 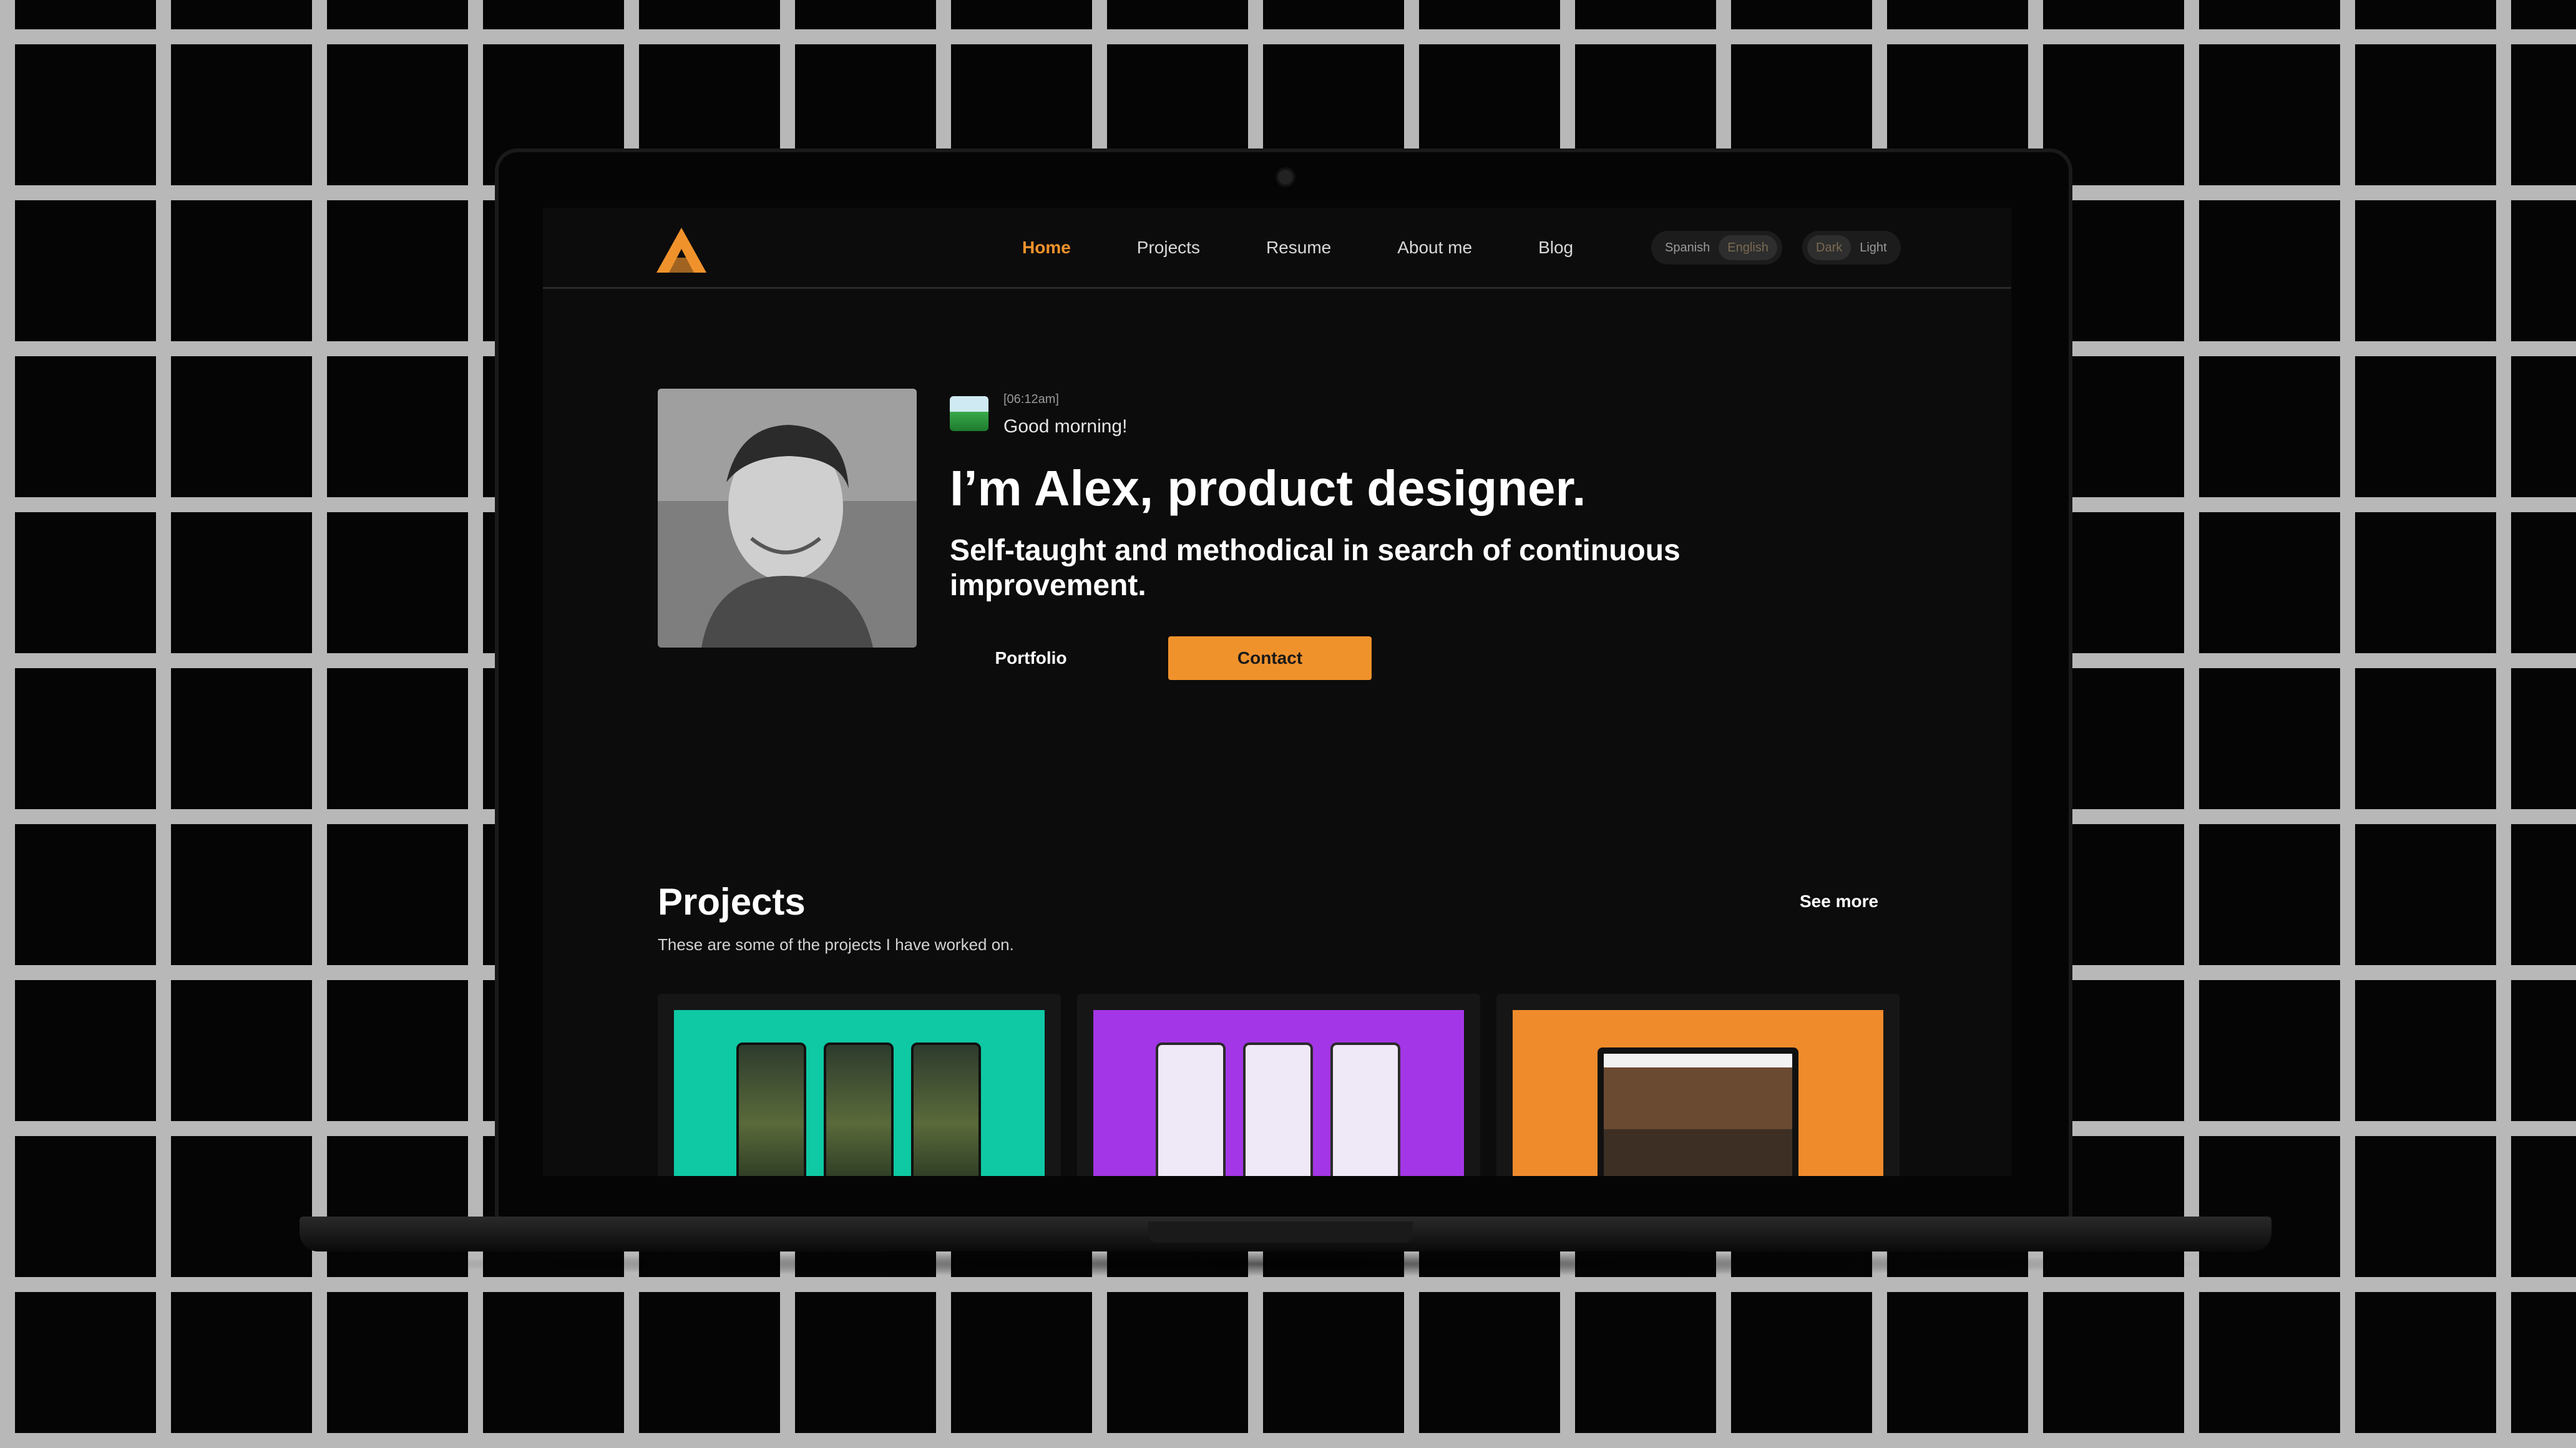 I want to click on hero-headline: I’m Alex, product designer., so click(x=1268, y=488).